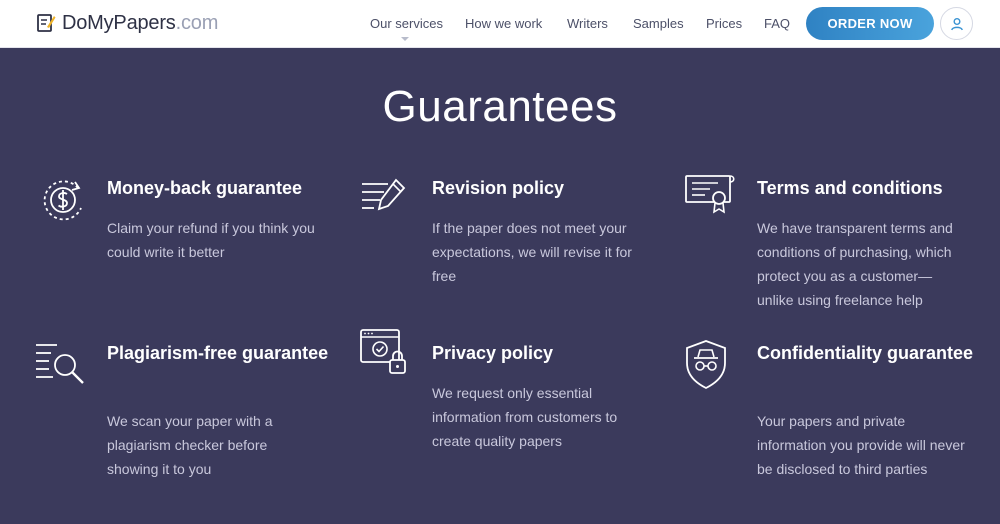 The width and height of the screenshot is (1000, 524). I want to click on certificate-icon, so click(710, 194).